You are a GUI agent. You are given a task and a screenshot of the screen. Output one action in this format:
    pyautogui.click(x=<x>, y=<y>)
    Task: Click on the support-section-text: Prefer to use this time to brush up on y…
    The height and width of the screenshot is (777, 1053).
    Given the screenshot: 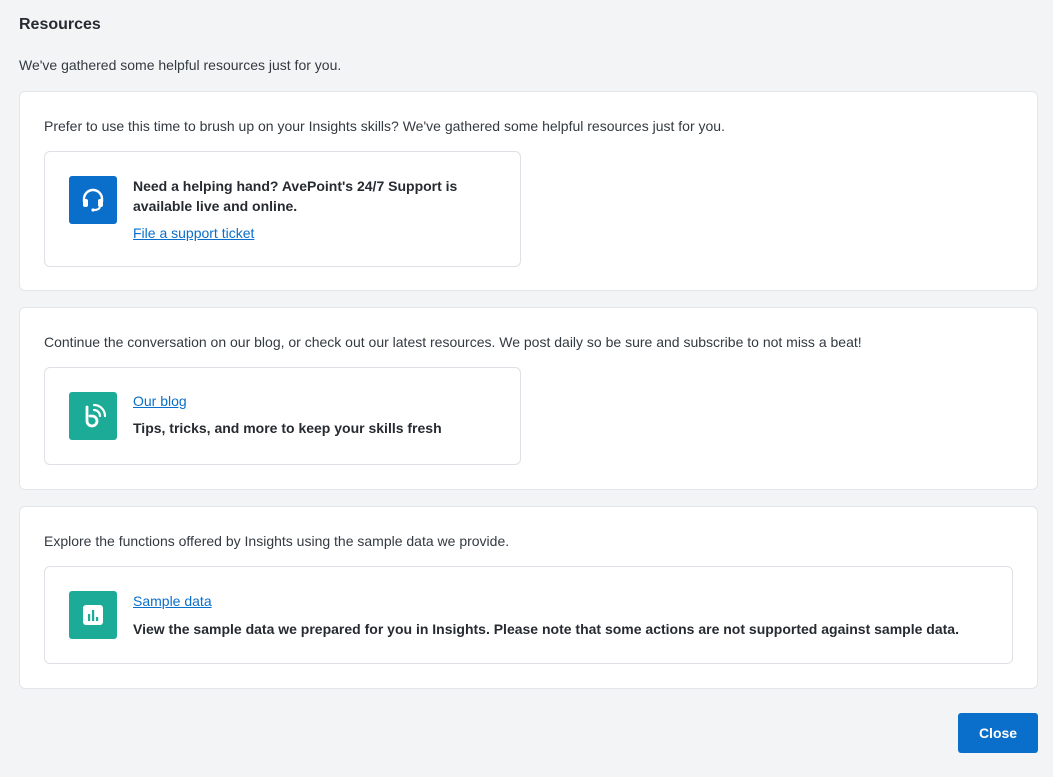 What is the action you would take?
    pyautogui.click(x=384, y=126)
    